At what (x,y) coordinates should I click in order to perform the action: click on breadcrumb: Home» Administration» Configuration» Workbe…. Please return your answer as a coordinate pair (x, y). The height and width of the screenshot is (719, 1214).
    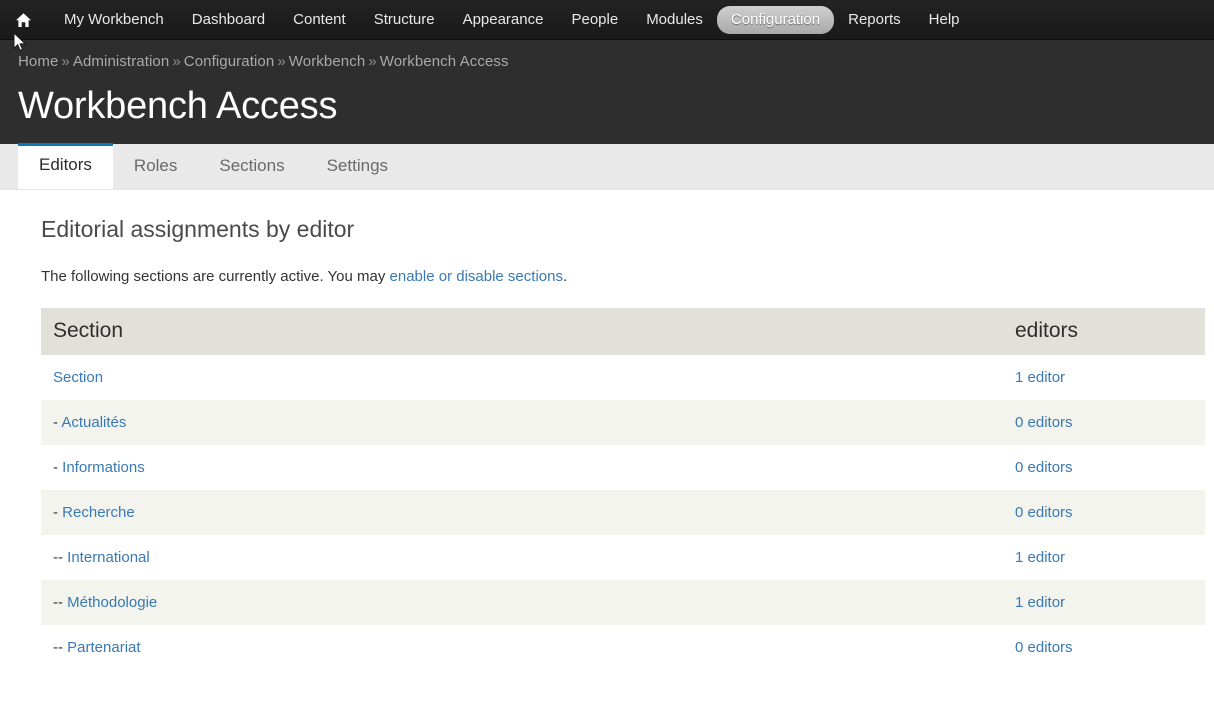
    Looking at the image, I should click on (607, 55).